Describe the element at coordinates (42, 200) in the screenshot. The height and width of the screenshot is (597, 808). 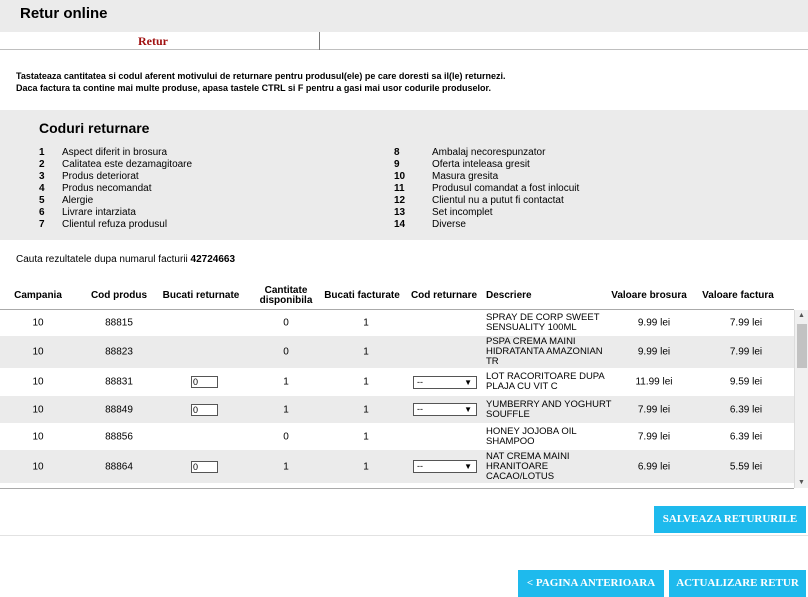
I see `return-code-number: 5` at that location.